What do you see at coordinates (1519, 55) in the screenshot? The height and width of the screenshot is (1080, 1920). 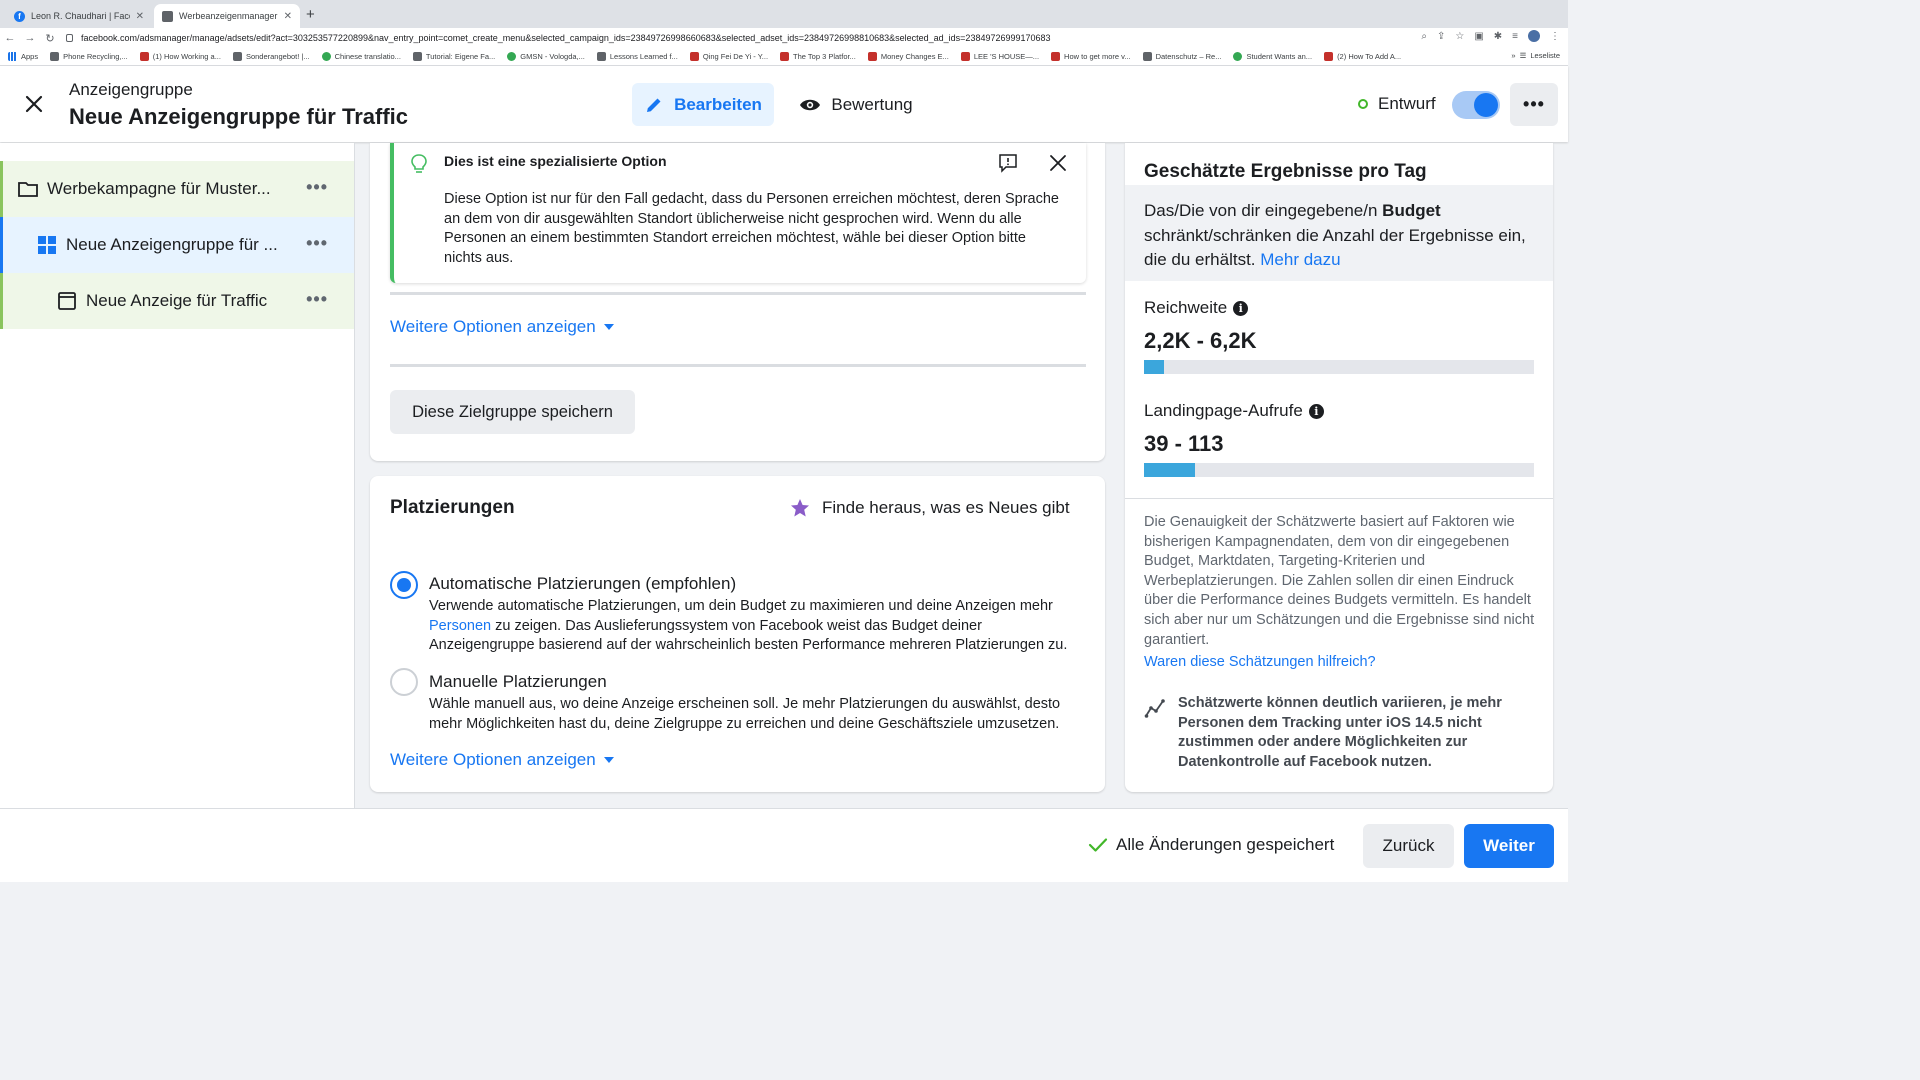 I see `chevron-right-icon: » ☰` at bounding box center [1519, 55].